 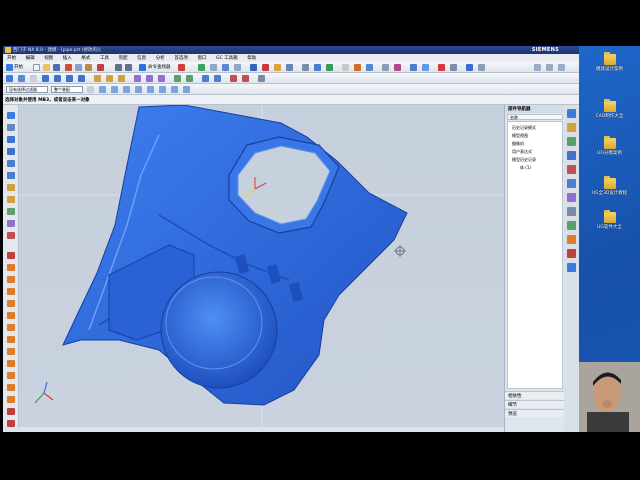 What do you see at coordinates (571, 155) in the screenshot?
I see `reuse-library-tab-icon` at bounding box center [571, 155].